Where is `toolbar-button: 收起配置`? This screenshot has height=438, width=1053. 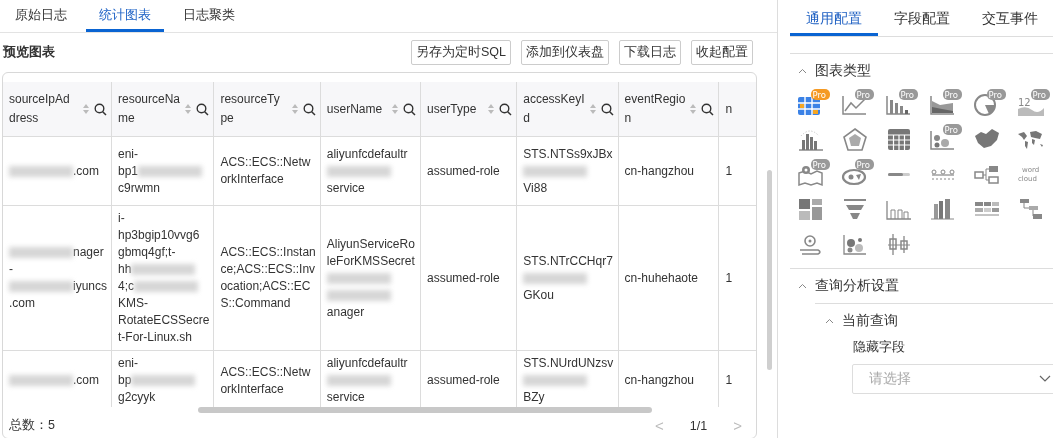
toolbar-button: 收起配置 is located at coordinates (722, 52).